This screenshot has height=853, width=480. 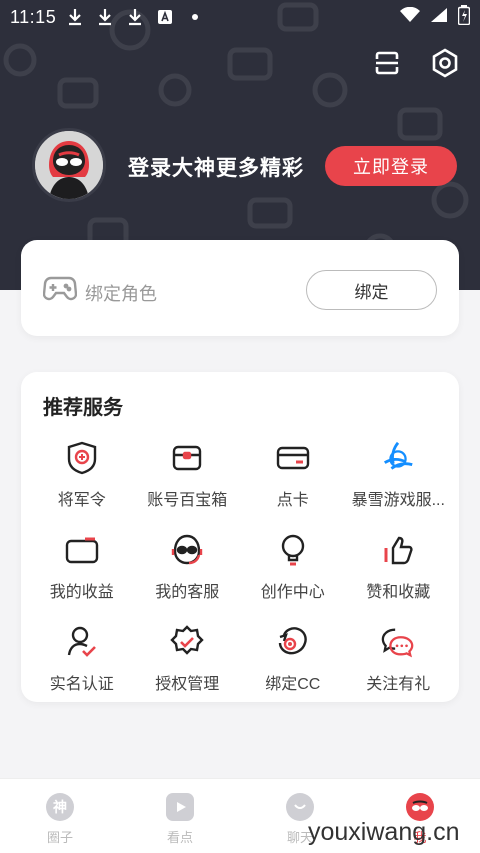 I want to click on service-label: 账号百宝箱, so click(x=187, y=500).